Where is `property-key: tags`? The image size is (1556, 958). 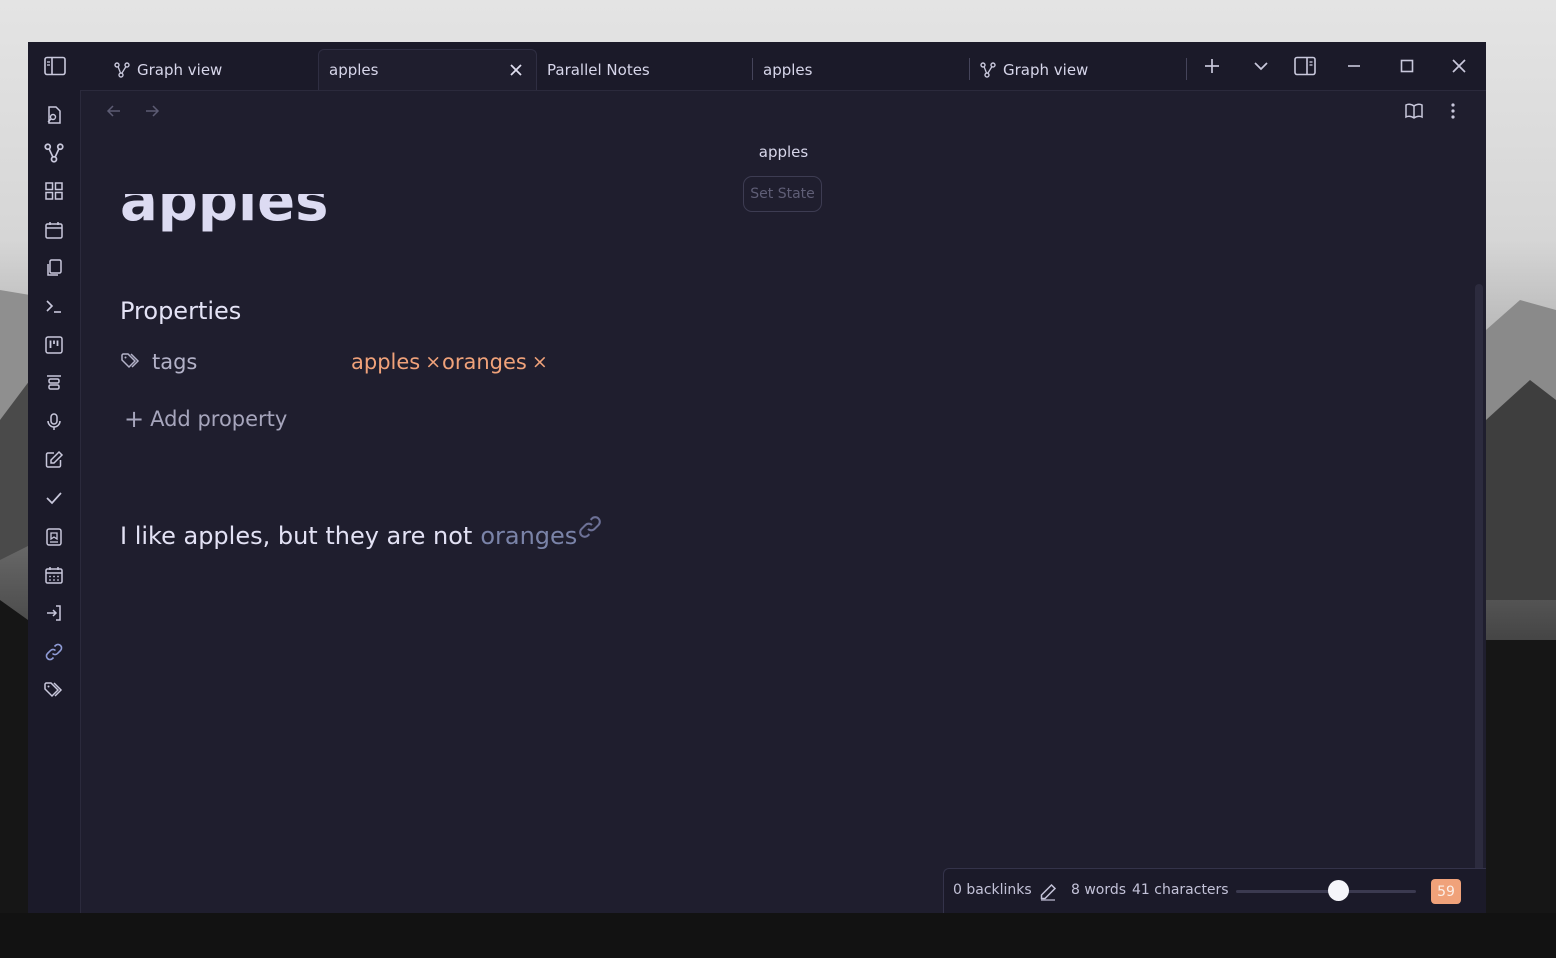
property-key: tags is located at coordinates (158, 362).